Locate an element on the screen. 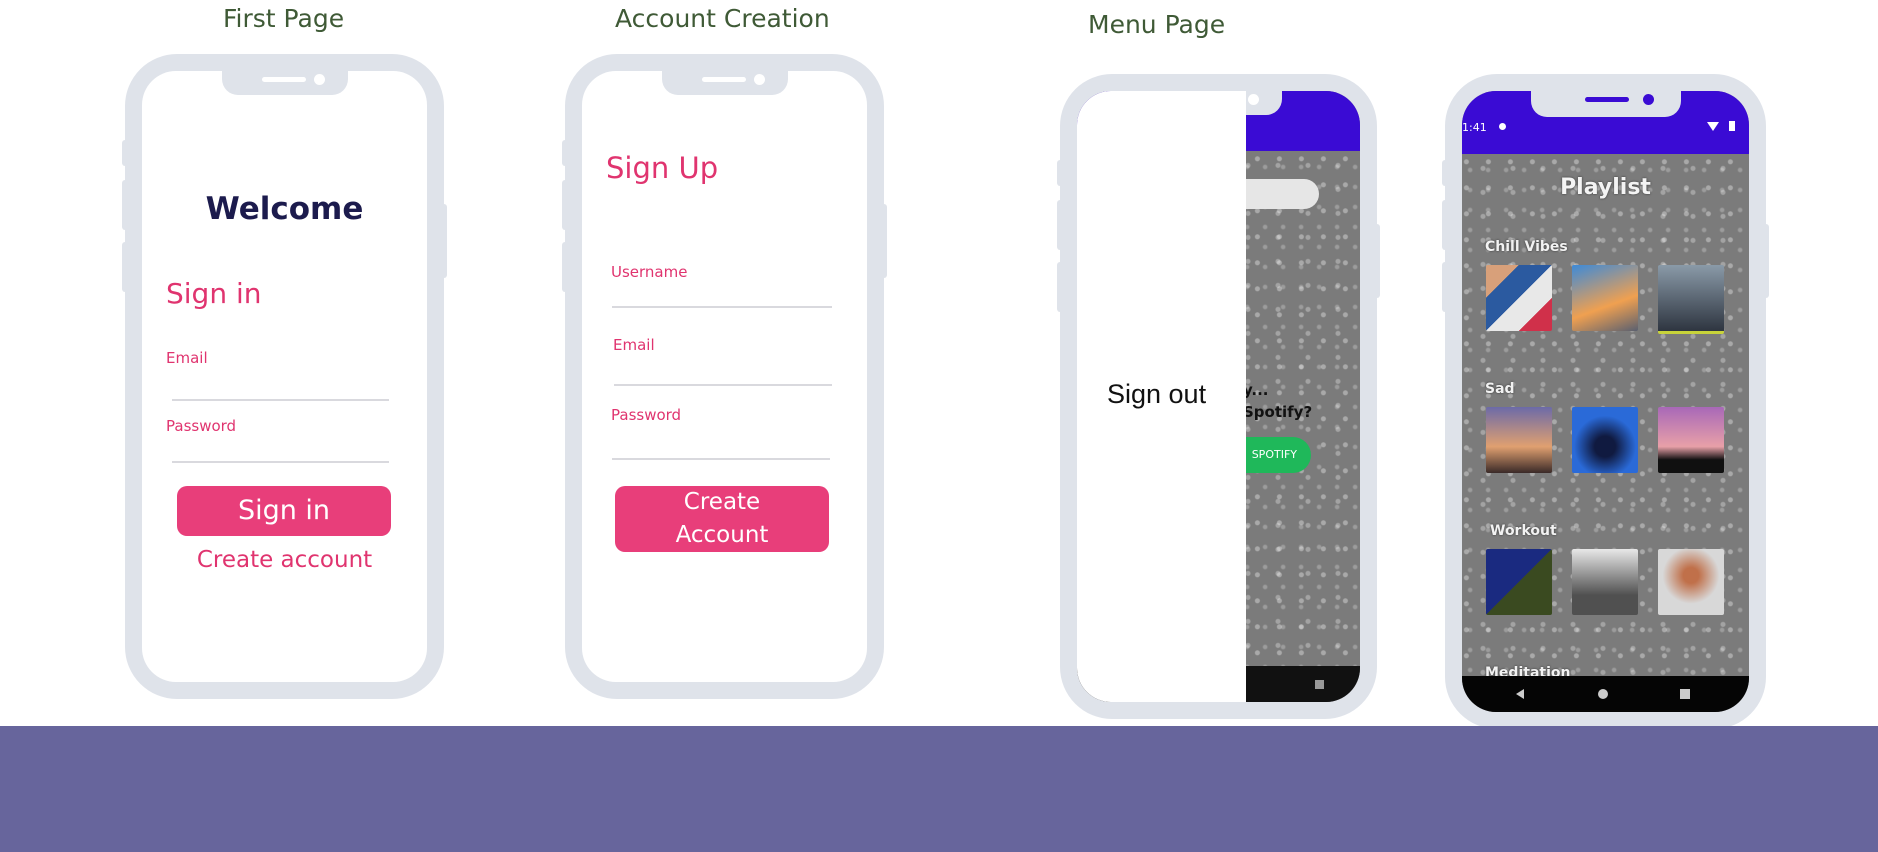  caption-menu-page: Menu Page is located at coordinates (1157, 24).